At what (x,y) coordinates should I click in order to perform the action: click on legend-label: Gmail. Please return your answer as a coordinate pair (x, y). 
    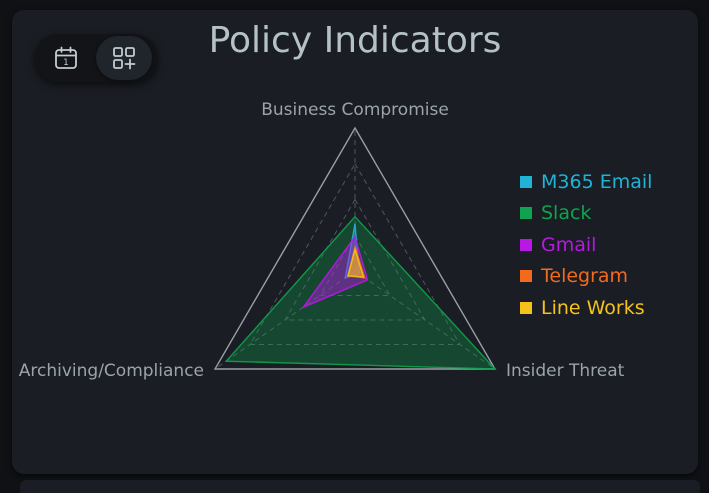
    Looking at the image, I should click on (569, 244).